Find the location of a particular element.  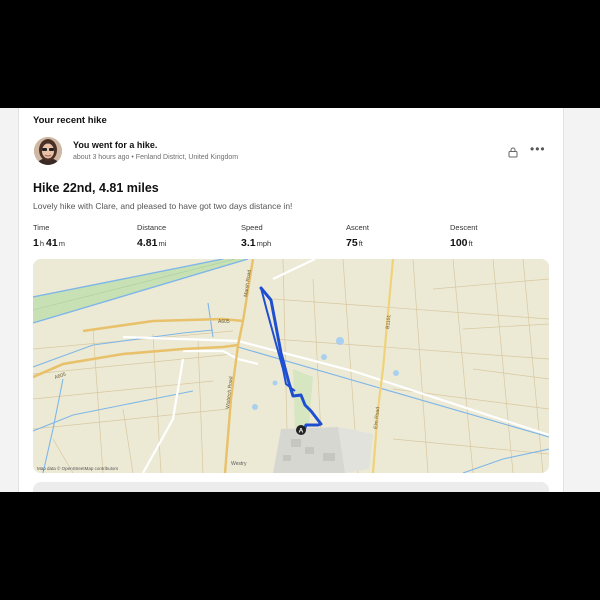

time-ago: about 3 hours ago is located at coordinates (101, 157).